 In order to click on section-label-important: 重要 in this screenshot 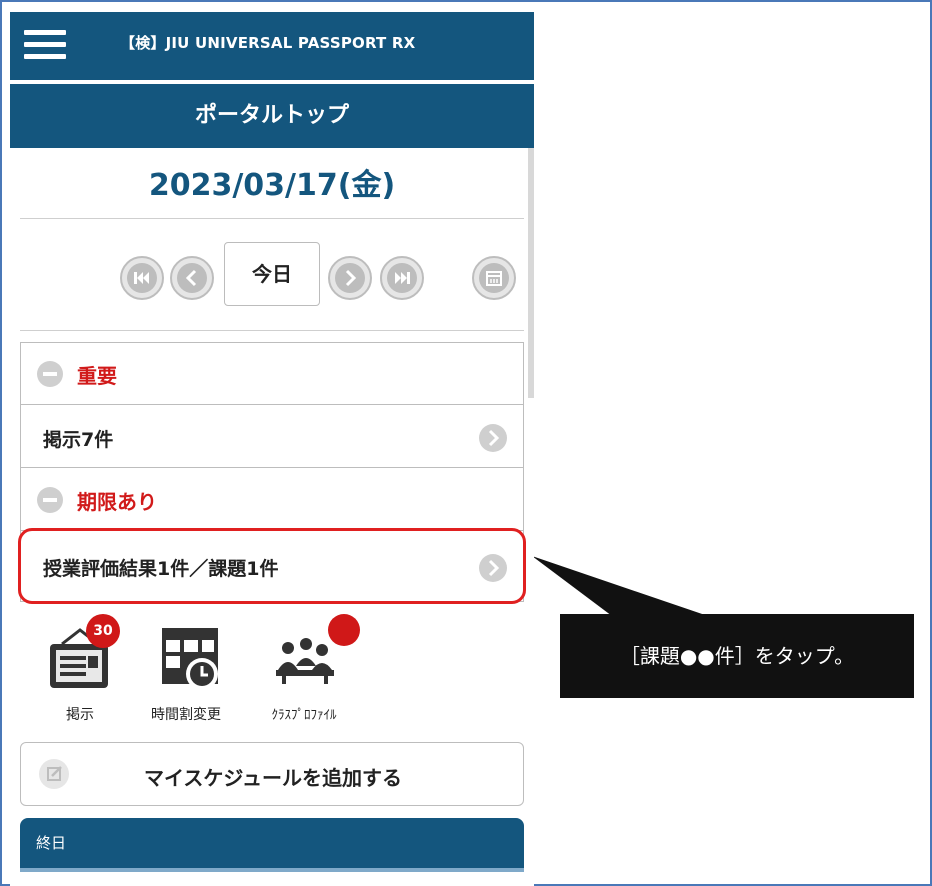, I will do `click(97, 376)`.